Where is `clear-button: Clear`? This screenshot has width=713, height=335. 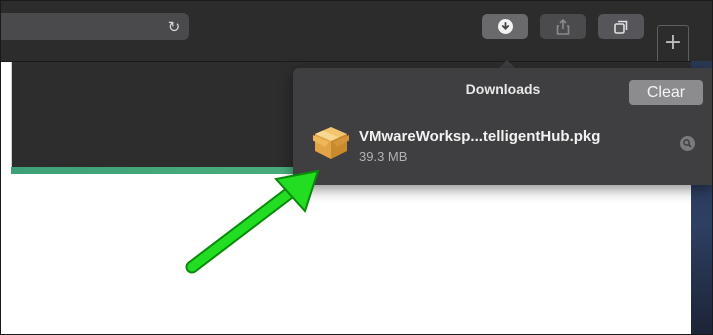
clear-button: Clear is located at coordinates (666, 92).